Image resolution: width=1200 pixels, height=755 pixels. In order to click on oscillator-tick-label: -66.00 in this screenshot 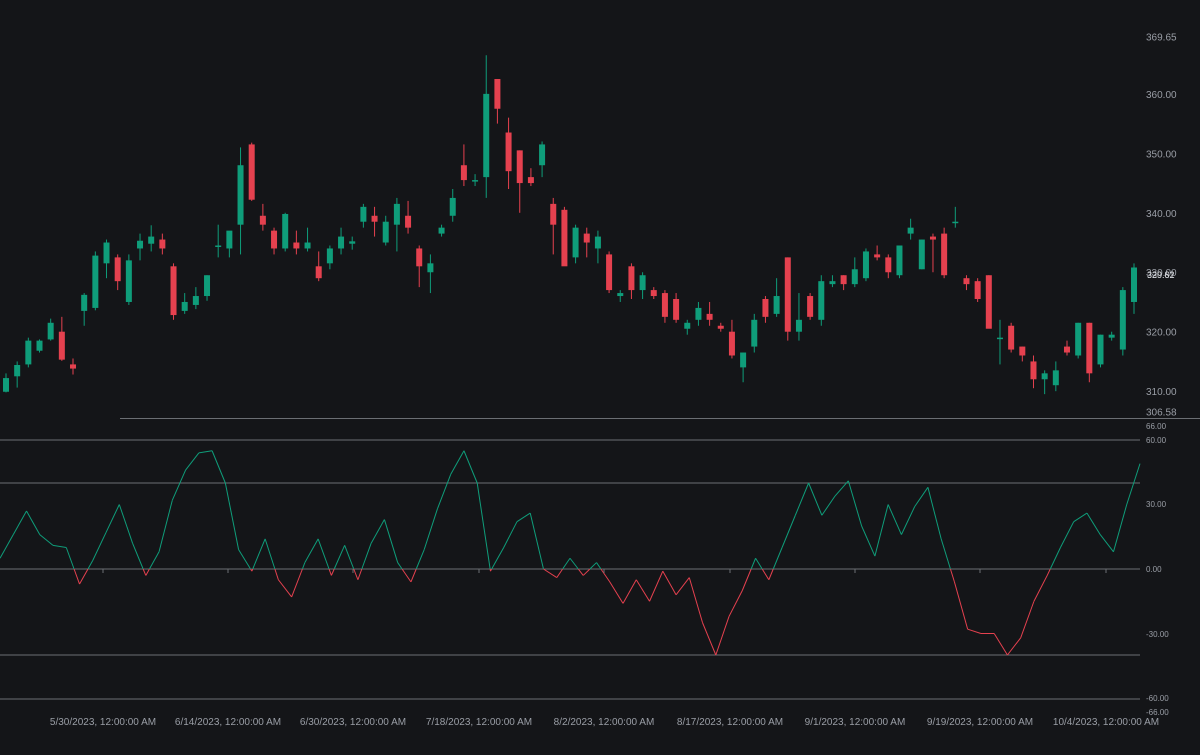, I will do `click(1157, 712)`.